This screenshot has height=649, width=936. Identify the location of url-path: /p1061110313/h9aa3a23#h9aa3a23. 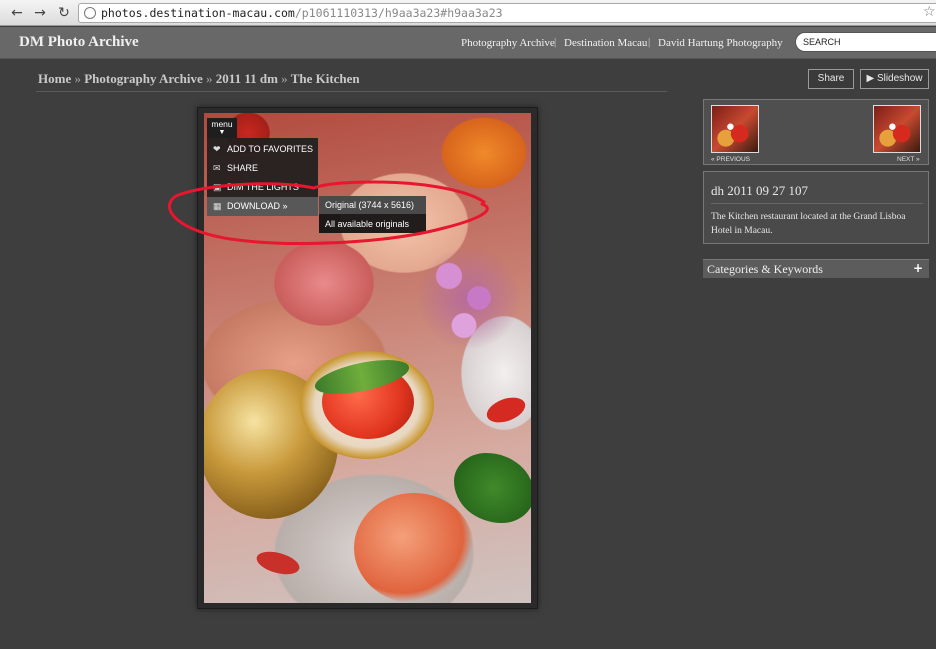
(398, 13).